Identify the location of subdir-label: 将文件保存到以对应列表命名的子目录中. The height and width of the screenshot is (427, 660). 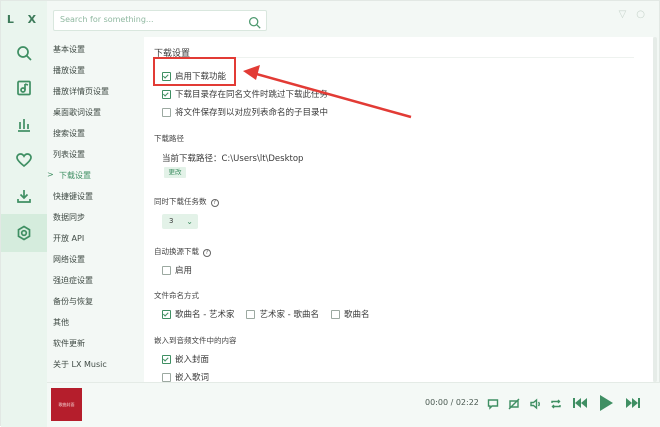
(252, 113).